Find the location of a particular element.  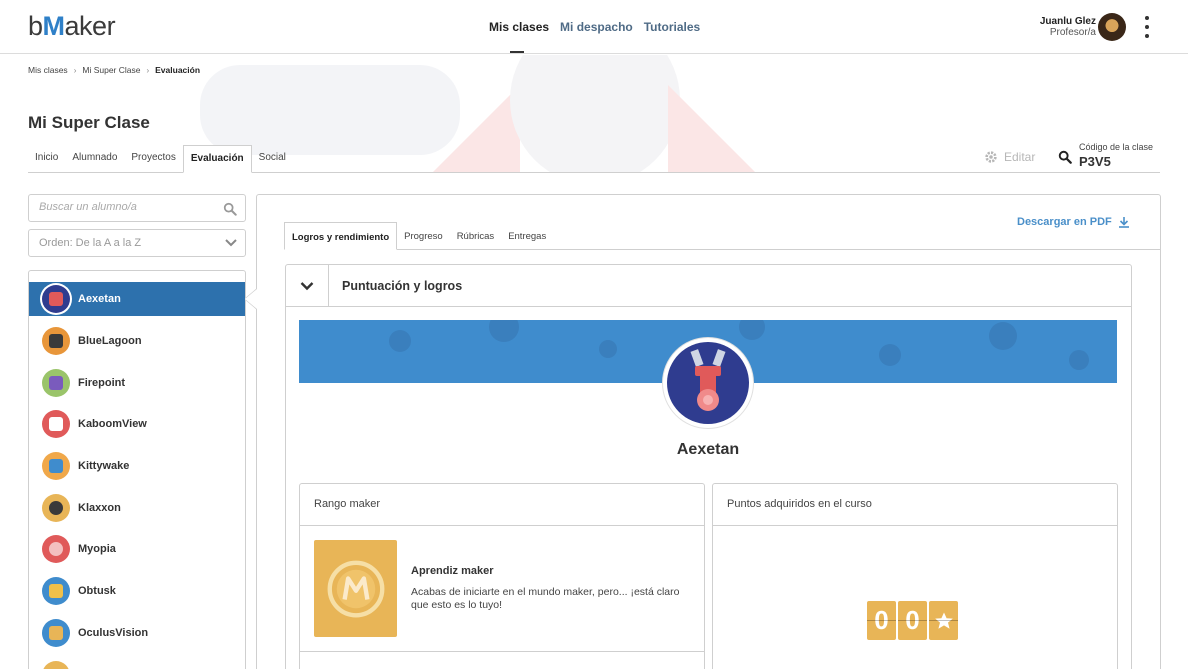

accordion-toggle is located at coordinates (307, 285).